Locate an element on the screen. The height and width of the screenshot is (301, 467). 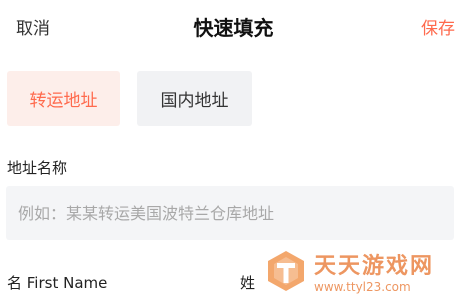
watermark: 天天游戏网 www.ttyl23.com is located at coordinates (364, 271).